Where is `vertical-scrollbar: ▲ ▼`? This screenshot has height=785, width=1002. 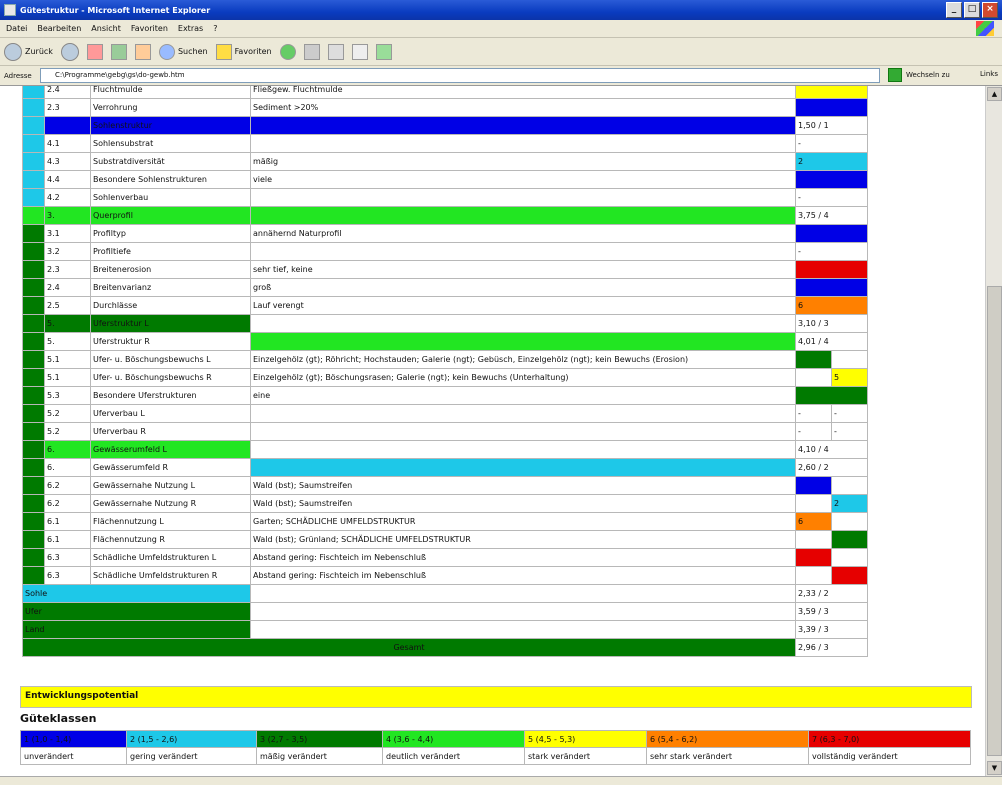 vertical-scrollbar: ▲ ▼ is located at coordinates (993, 431).